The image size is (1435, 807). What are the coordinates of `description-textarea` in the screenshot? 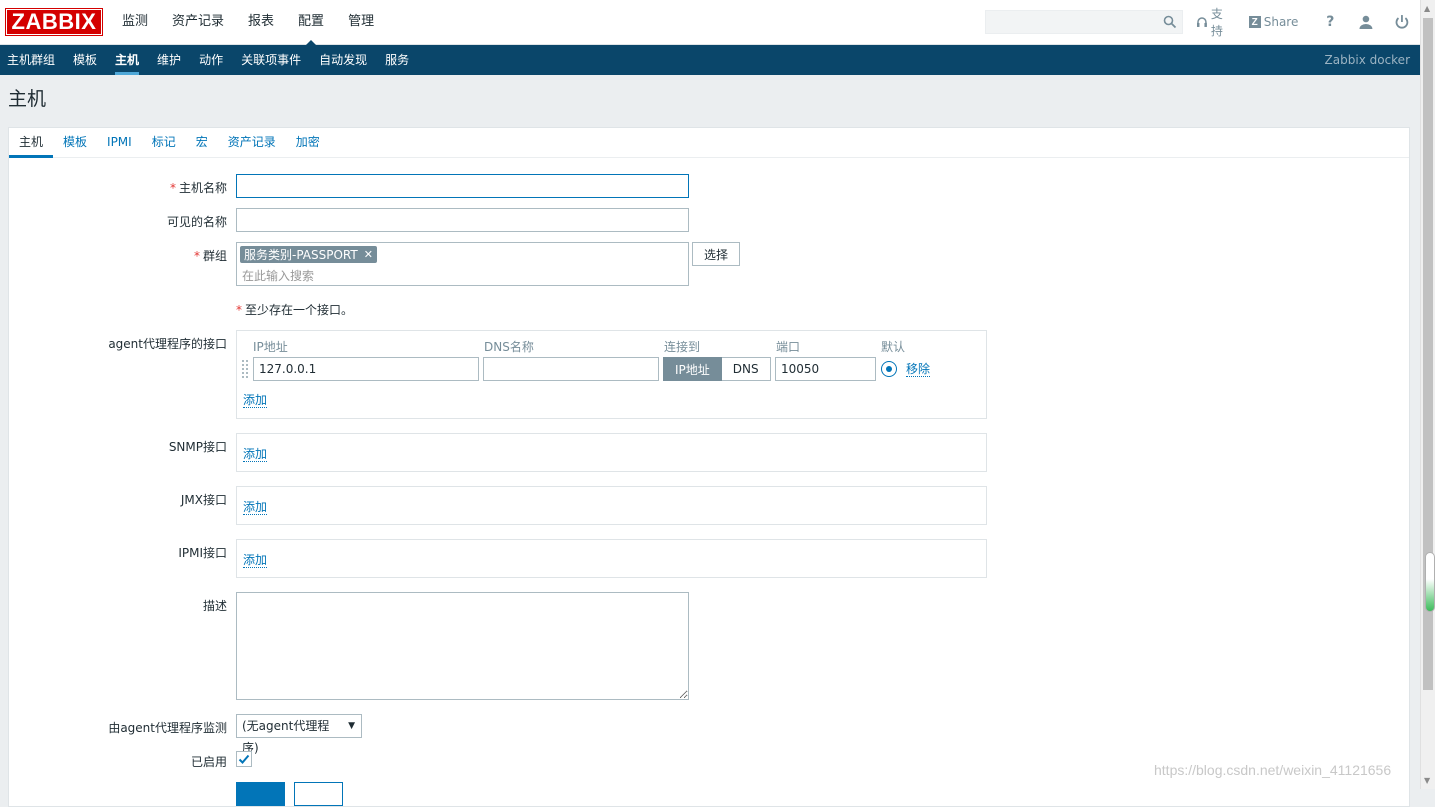 It's located at (462, 646).